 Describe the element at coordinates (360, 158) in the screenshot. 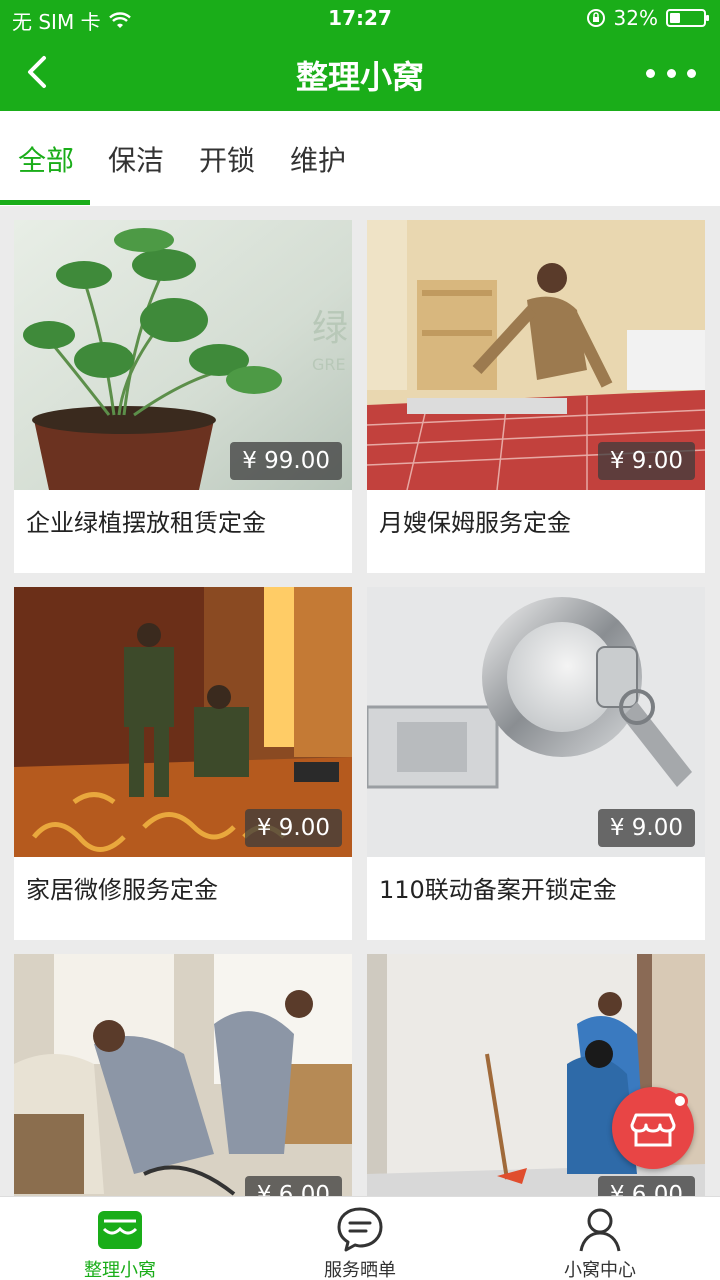

I see `category-tabs: 全部 保洁 开锁 维护` at that location.